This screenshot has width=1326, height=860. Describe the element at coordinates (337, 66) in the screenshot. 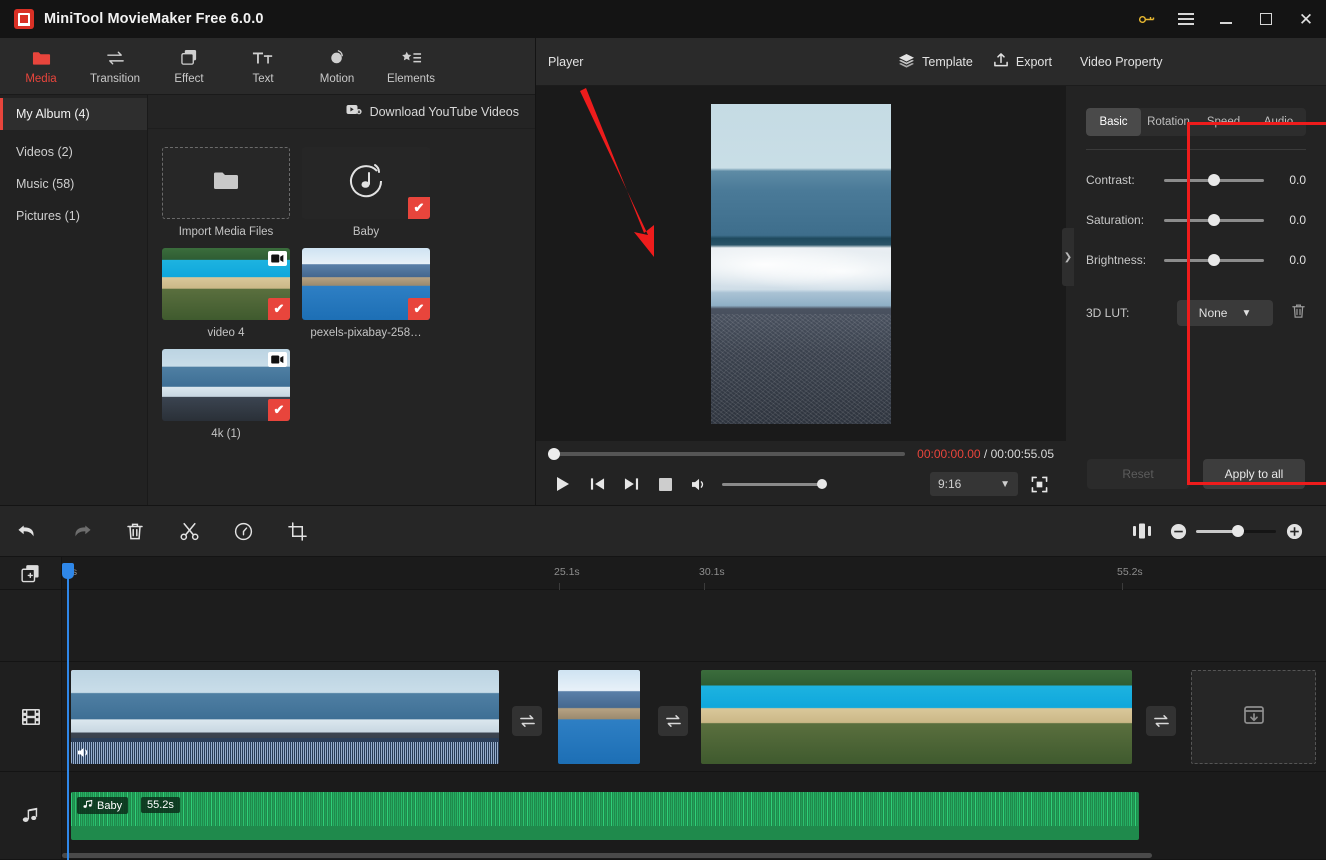

I see `tab-motion: Motion` at that location.